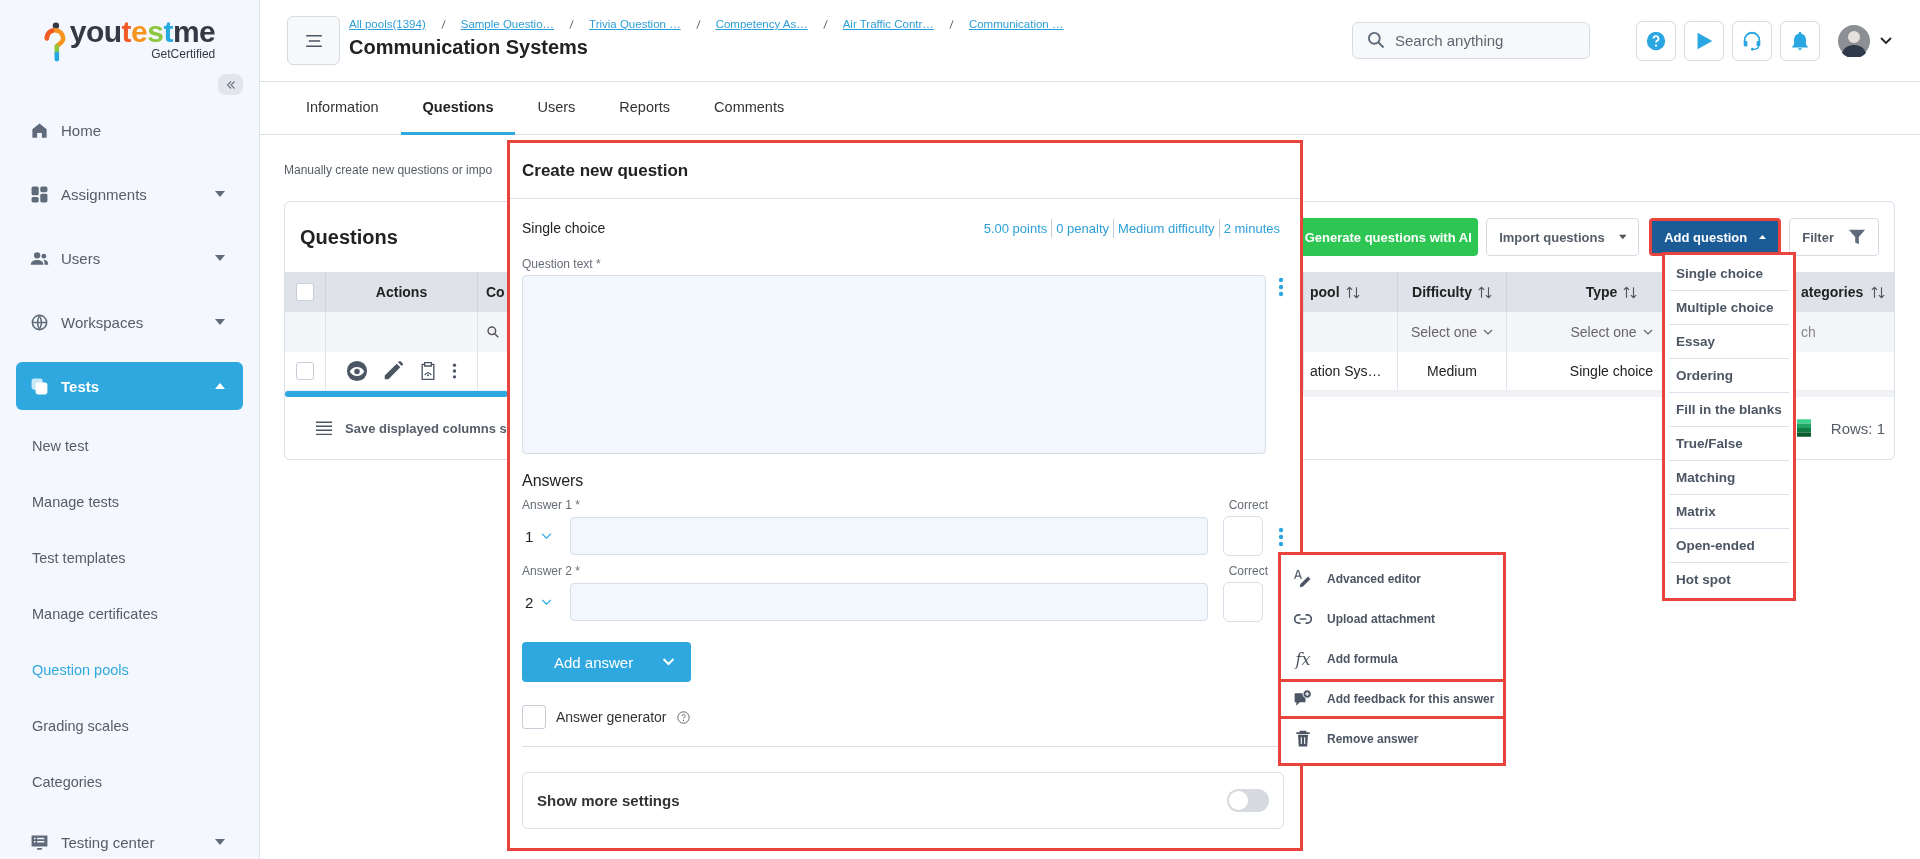 This screenshot has height=859, width=1920. What do you see at coordinates (80, 726) in the screenshot?
I see `sidebar-subitem: Grading scales` at bounding box center [80, 726].